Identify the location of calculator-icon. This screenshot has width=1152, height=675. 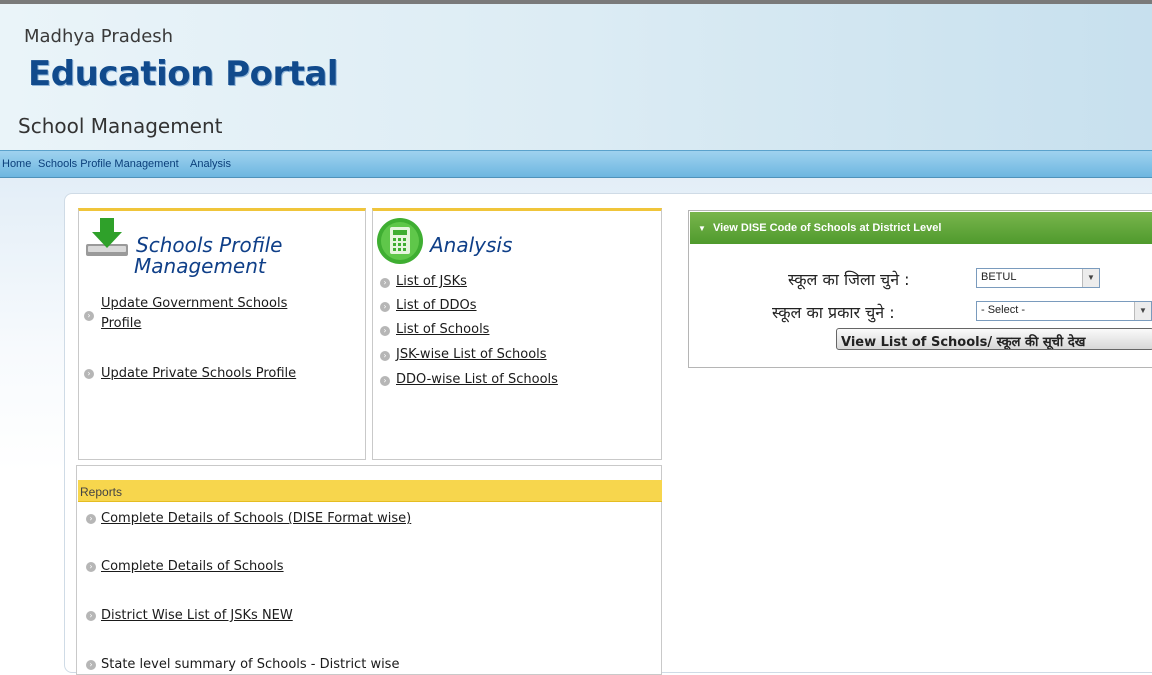
(401, 241).